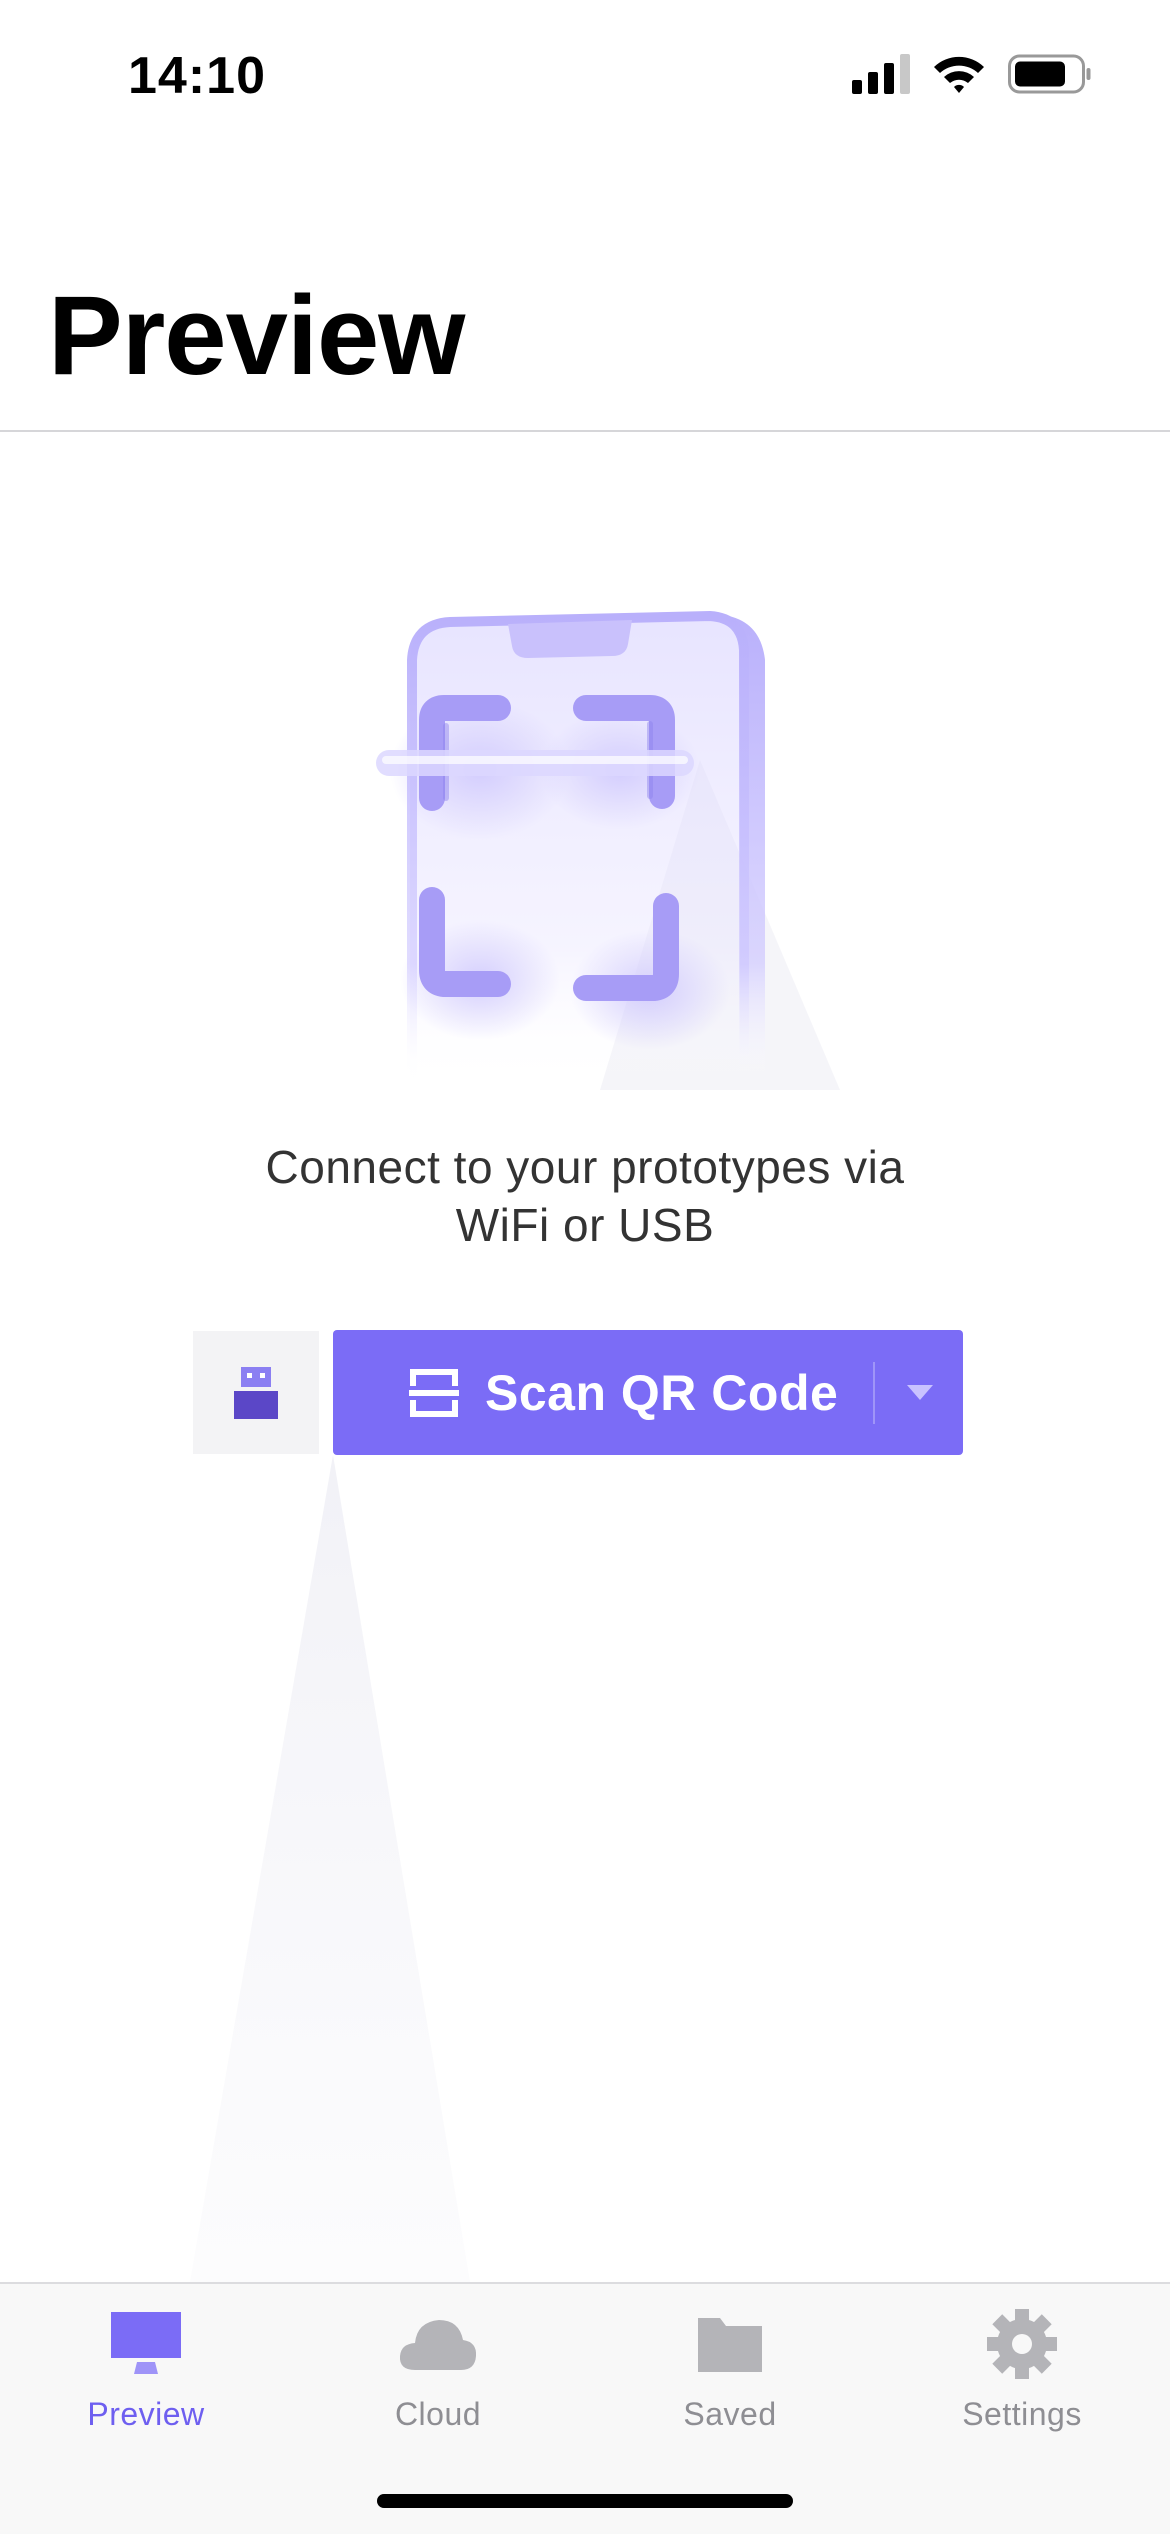  I want to click on header: Preview, so click(585, 291).